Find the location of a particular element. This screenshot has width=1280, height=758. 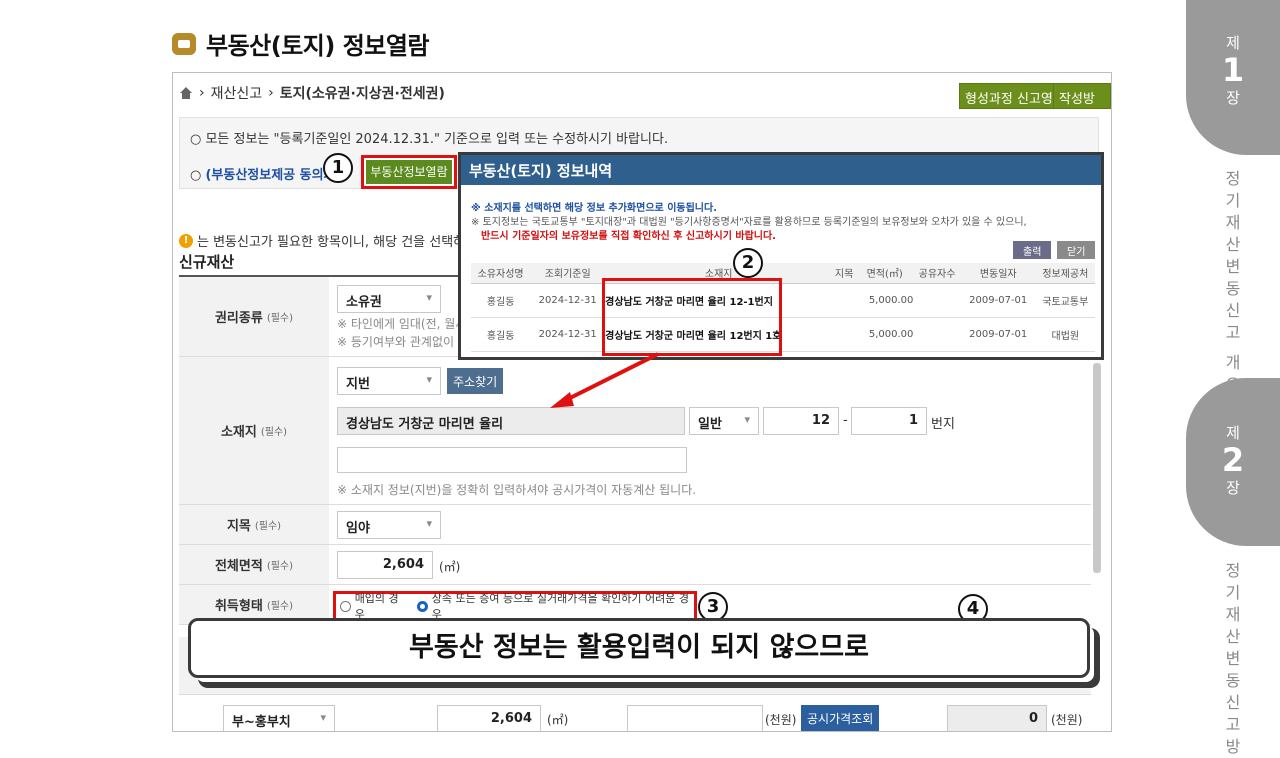

marker-2: 2 is located at coordinates (748, 263).